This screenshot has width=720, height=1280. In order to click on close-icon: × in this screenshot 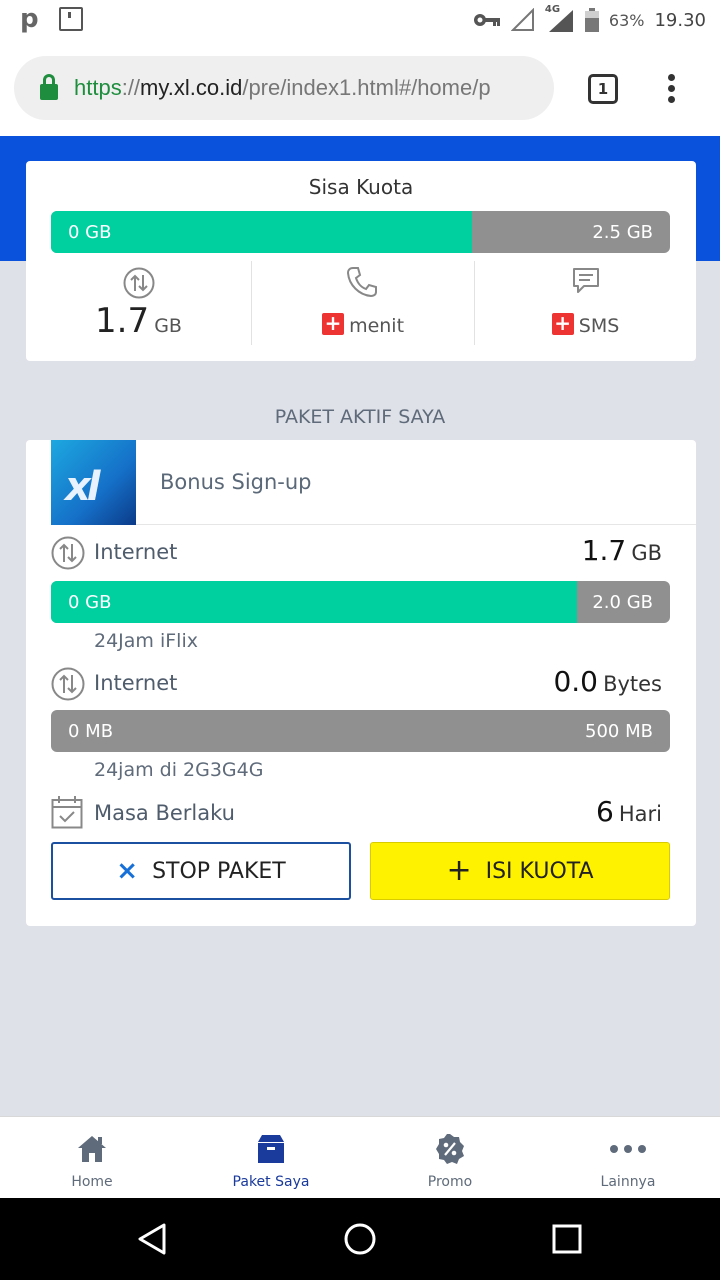, I will do `click(127, 871)`.